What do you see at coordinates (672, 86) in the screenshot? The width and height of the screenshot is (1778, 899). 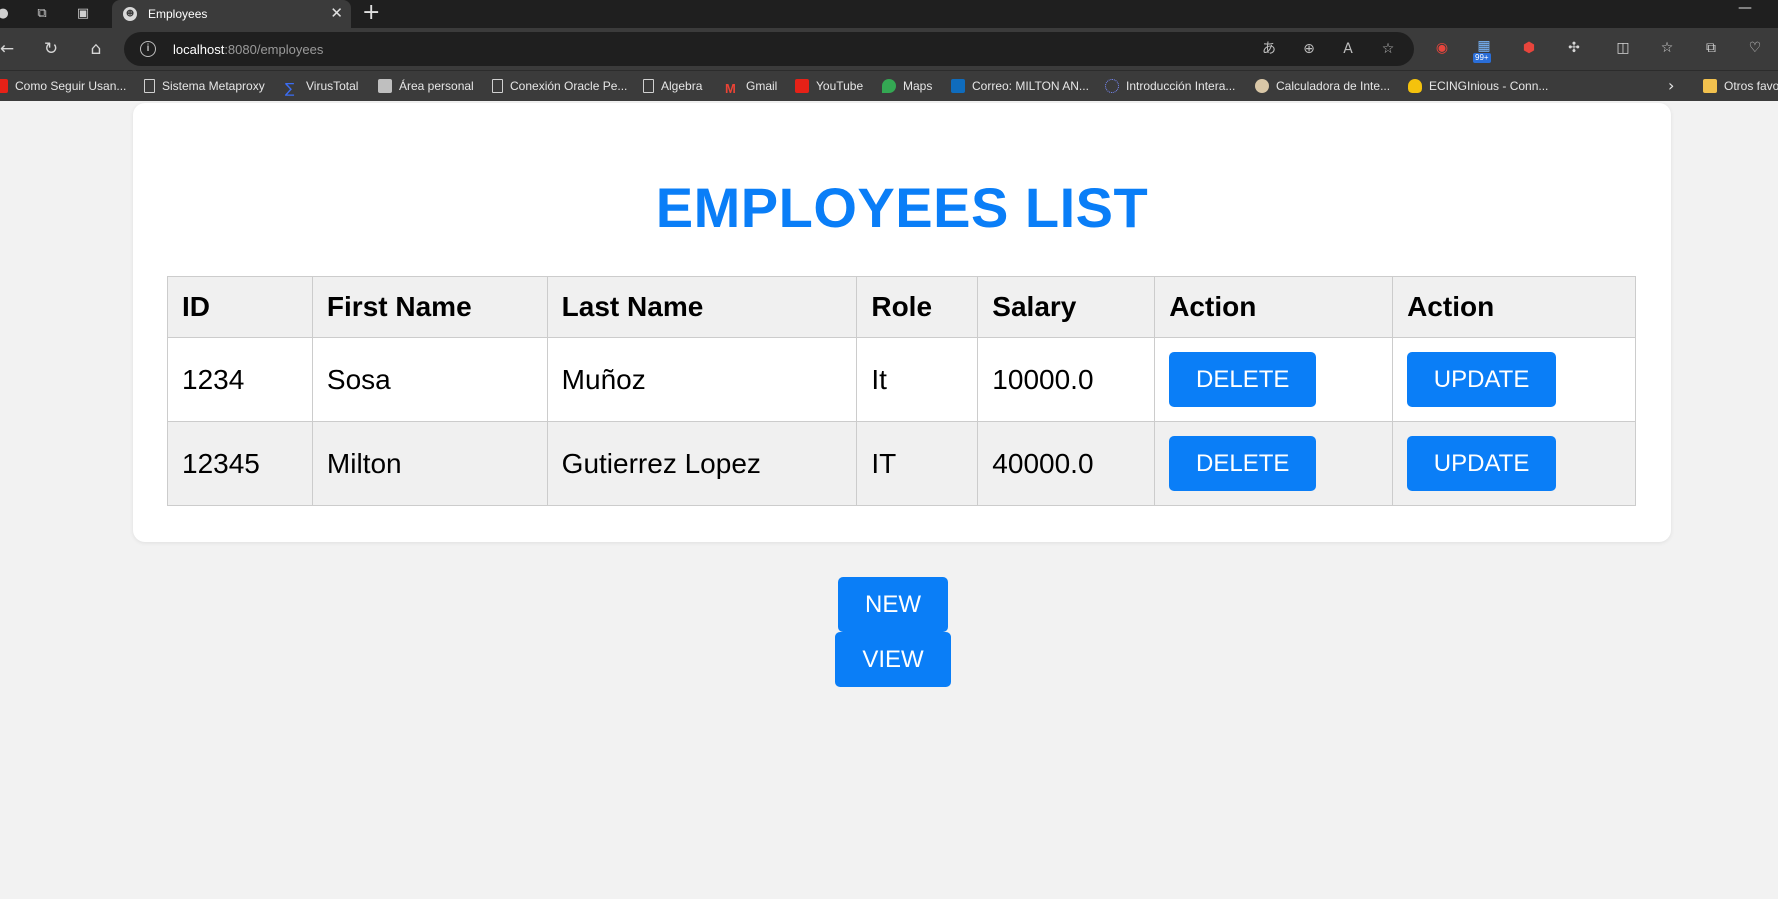 I see `bookmark-item: Algebra` at bounding box center [672, 86].